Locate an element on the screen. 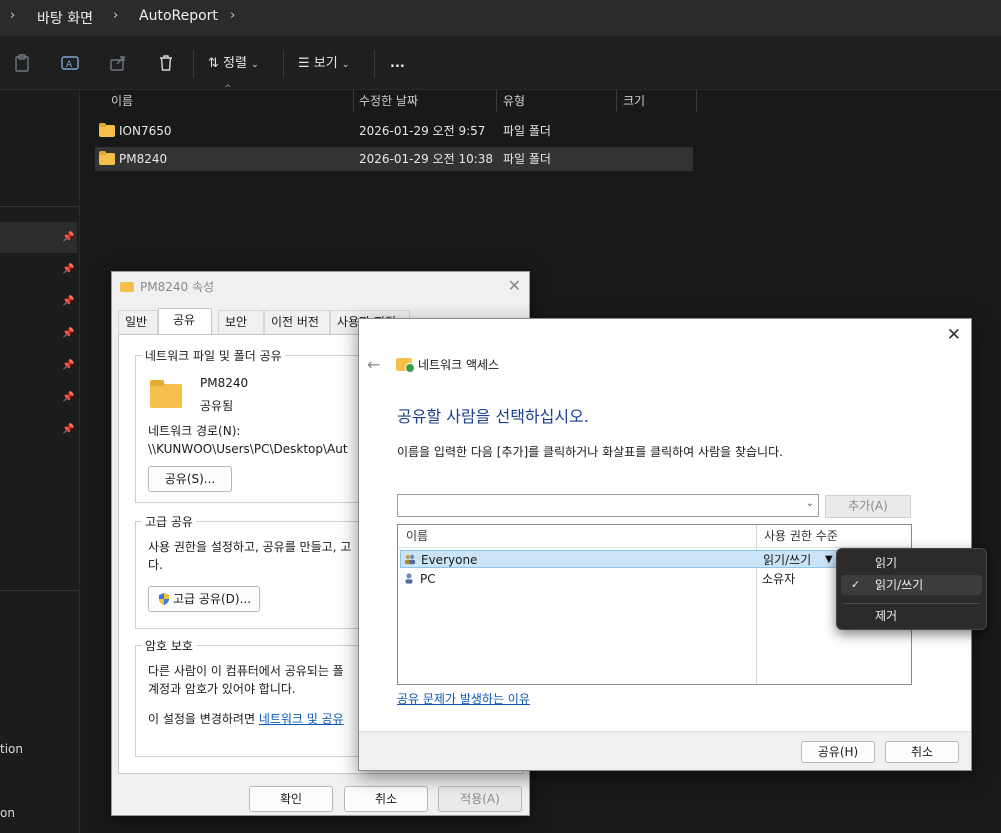 This screenshot has width=1001, height=833. network-path-label: 네트워크 경로(N): is located at coordinates (194, 431).